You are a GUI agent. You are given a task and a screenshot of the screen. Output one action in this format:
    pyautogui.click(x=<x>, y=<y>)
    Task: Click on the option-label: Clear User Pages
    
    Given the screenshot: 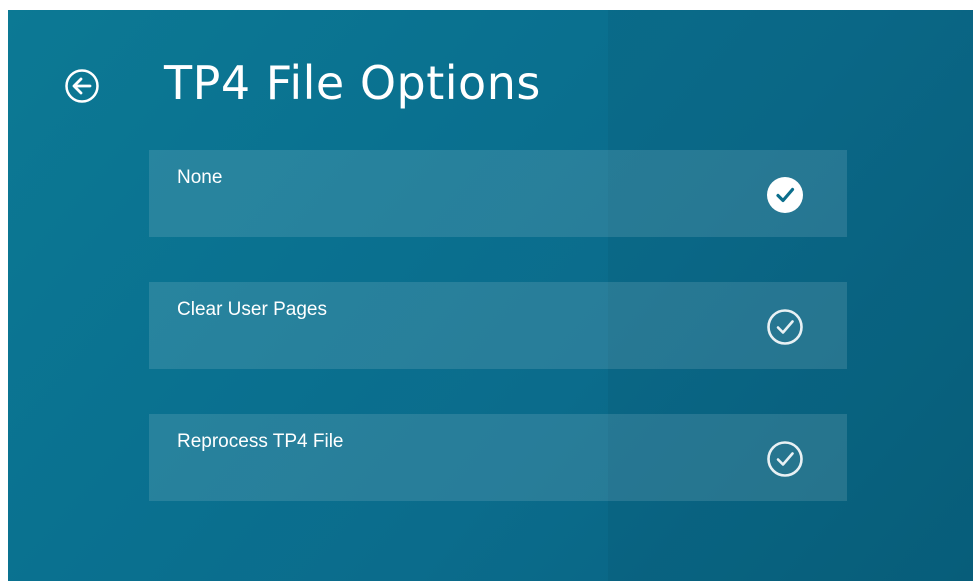 What is the action you would take?
    pyautogui.click(x=252, y=309)
    